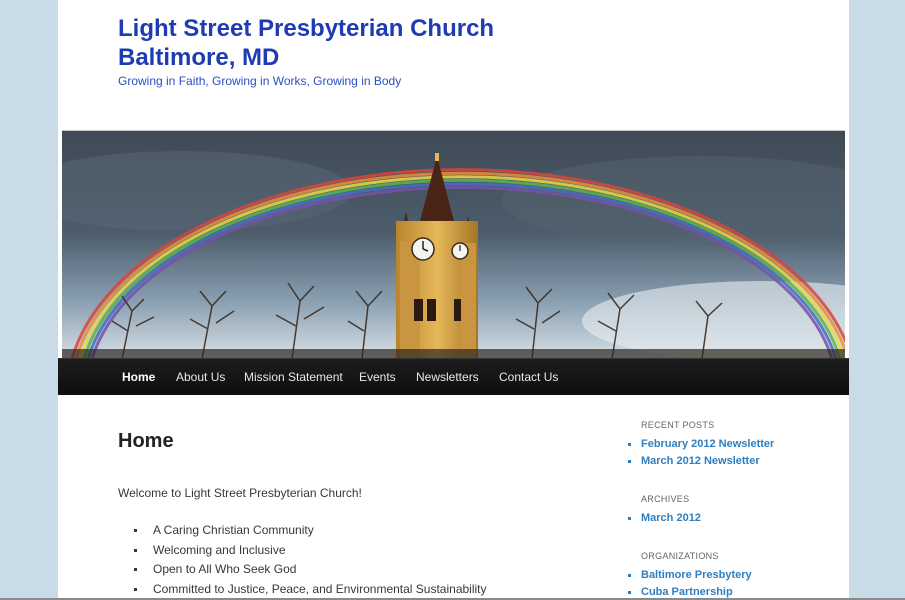 This screenshot has height=600, width=905. I want to click on nav-item-home: Home, so click(138, 377).